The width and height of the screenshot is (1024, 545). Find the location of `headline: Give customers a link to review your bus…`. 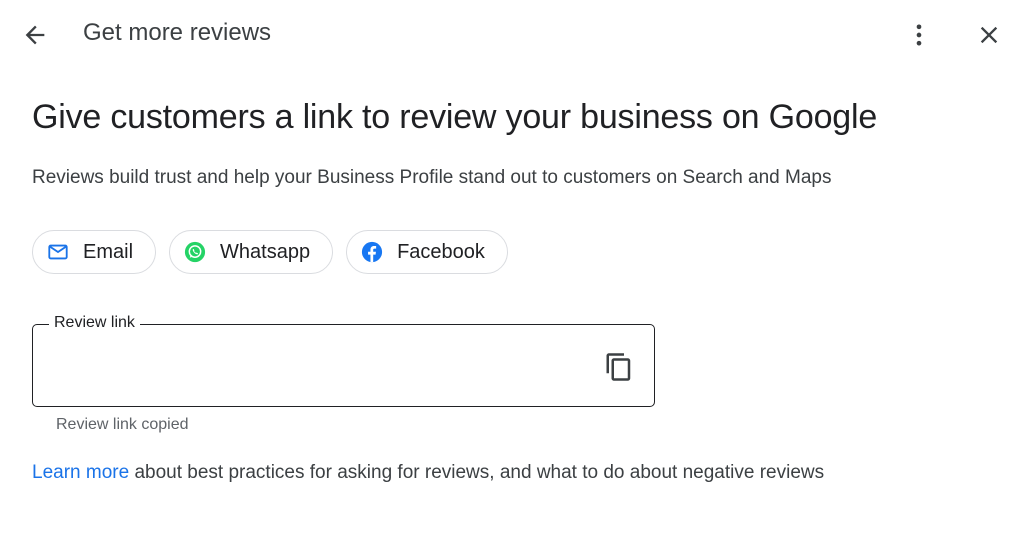

headline: Give customers a link to review your bus… is located at coordinates (455, 117).